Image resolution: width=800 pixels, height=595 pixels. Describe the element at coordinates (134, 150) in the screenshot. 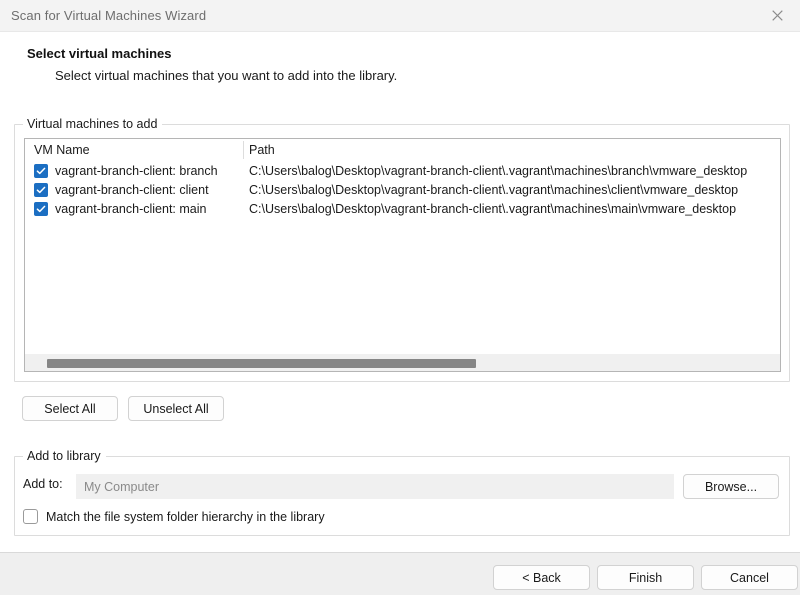

I see `column-header-vm-name: VM Name` at that location.